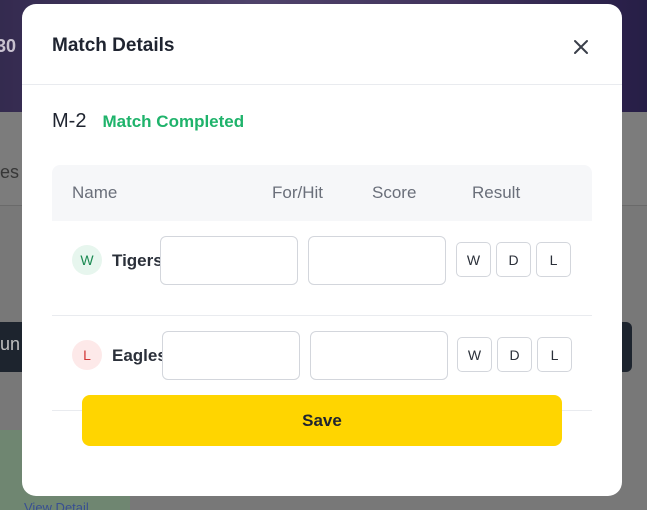  Describe the element at coordinates (87, 260) in the screenshot. I see `win-badge: W` at that location.